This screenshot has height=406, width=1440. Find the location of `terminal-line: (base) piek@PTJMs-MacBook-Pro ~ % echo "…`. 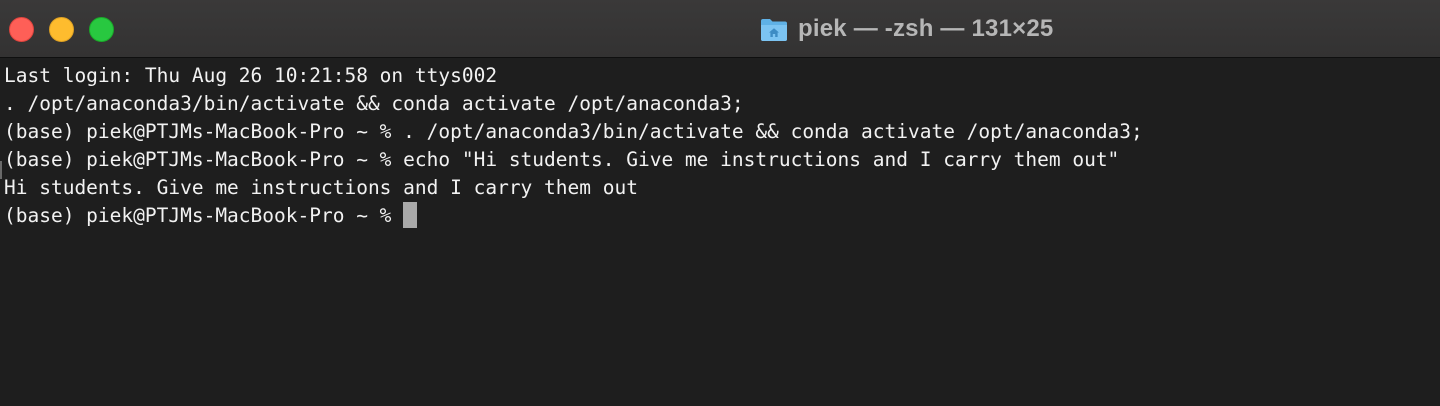

terminal-line: (base) piek@PTJMs-MacBook-Pro ~ % echo "… is located at coordinates (562, 159).